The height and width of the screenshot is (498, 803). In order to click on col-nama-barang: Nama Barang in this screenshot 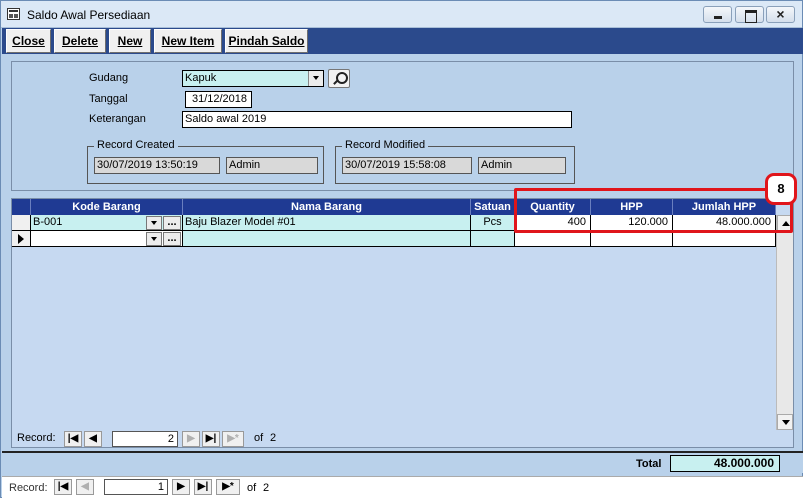, I will do `click(327, 207)`.